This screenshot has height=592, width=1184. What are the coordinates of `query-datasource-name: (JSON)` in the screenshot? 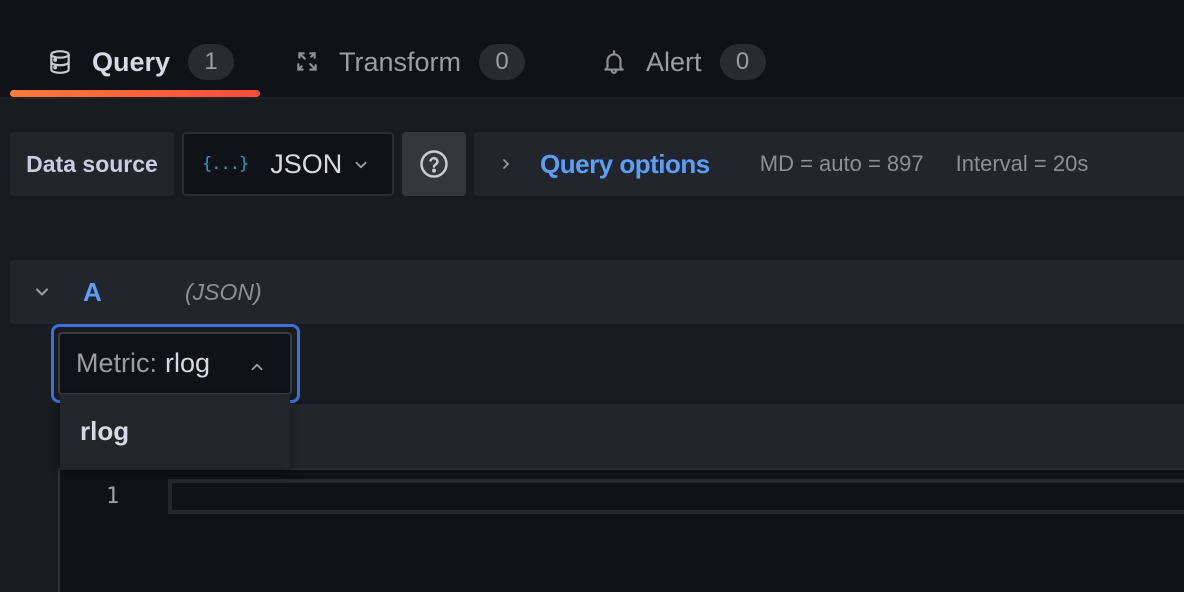 It's located at (223, 292).